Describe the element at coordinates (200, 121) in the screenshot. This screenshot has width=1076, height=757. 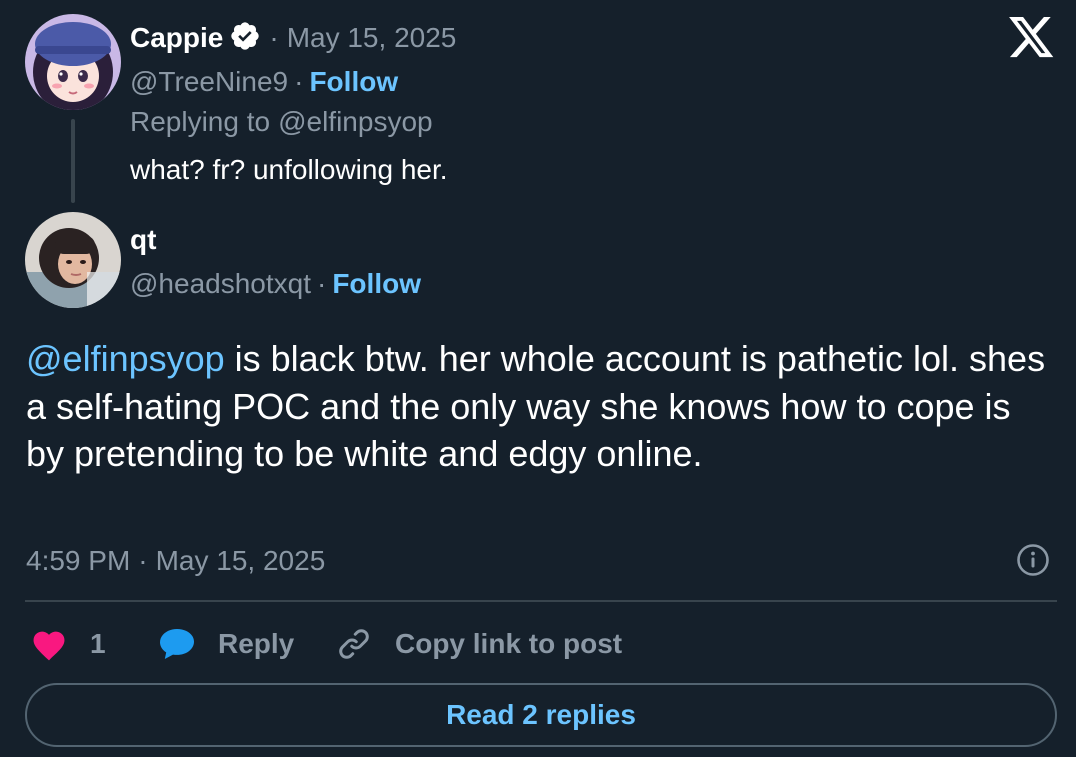
I see `replying-to-prefix: Replying to` at that location.